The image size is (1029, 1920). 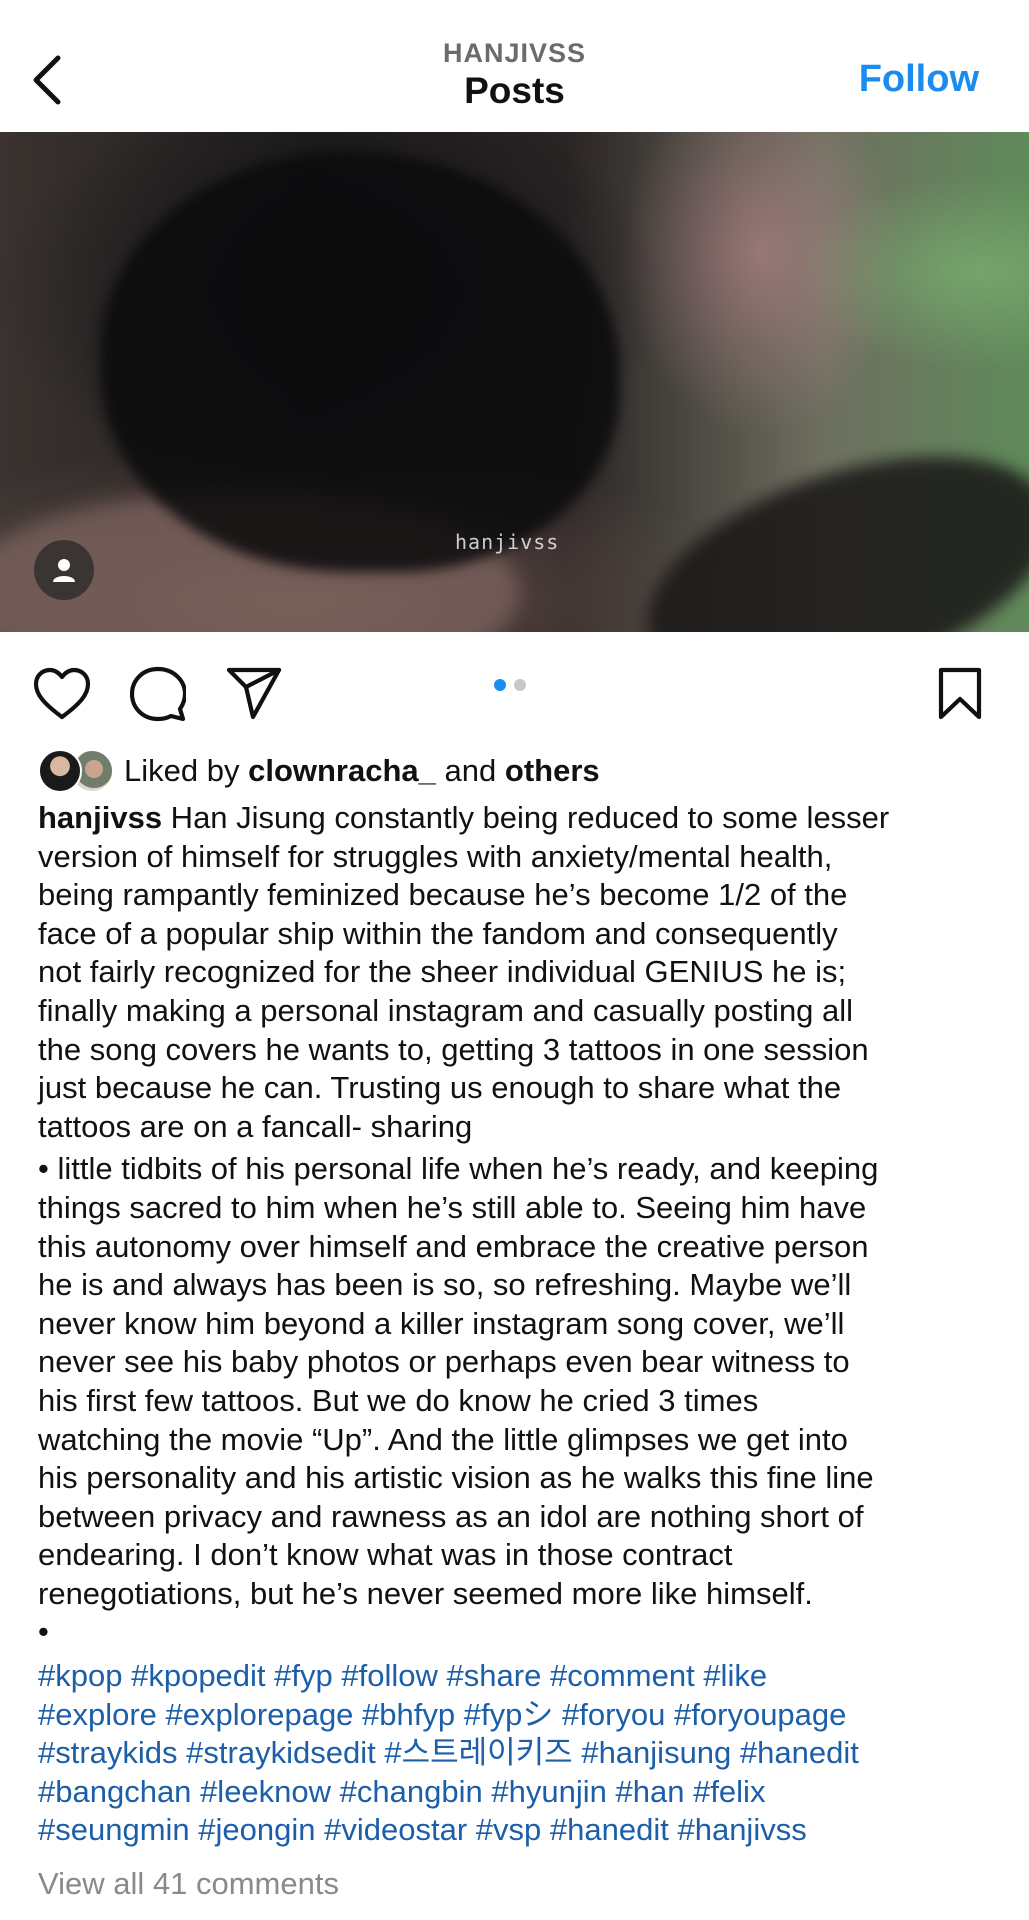 What do you see at coordinates (510, 685) in the screenshot?
I see `carousel-indicator` at bounding box center [510, 685].